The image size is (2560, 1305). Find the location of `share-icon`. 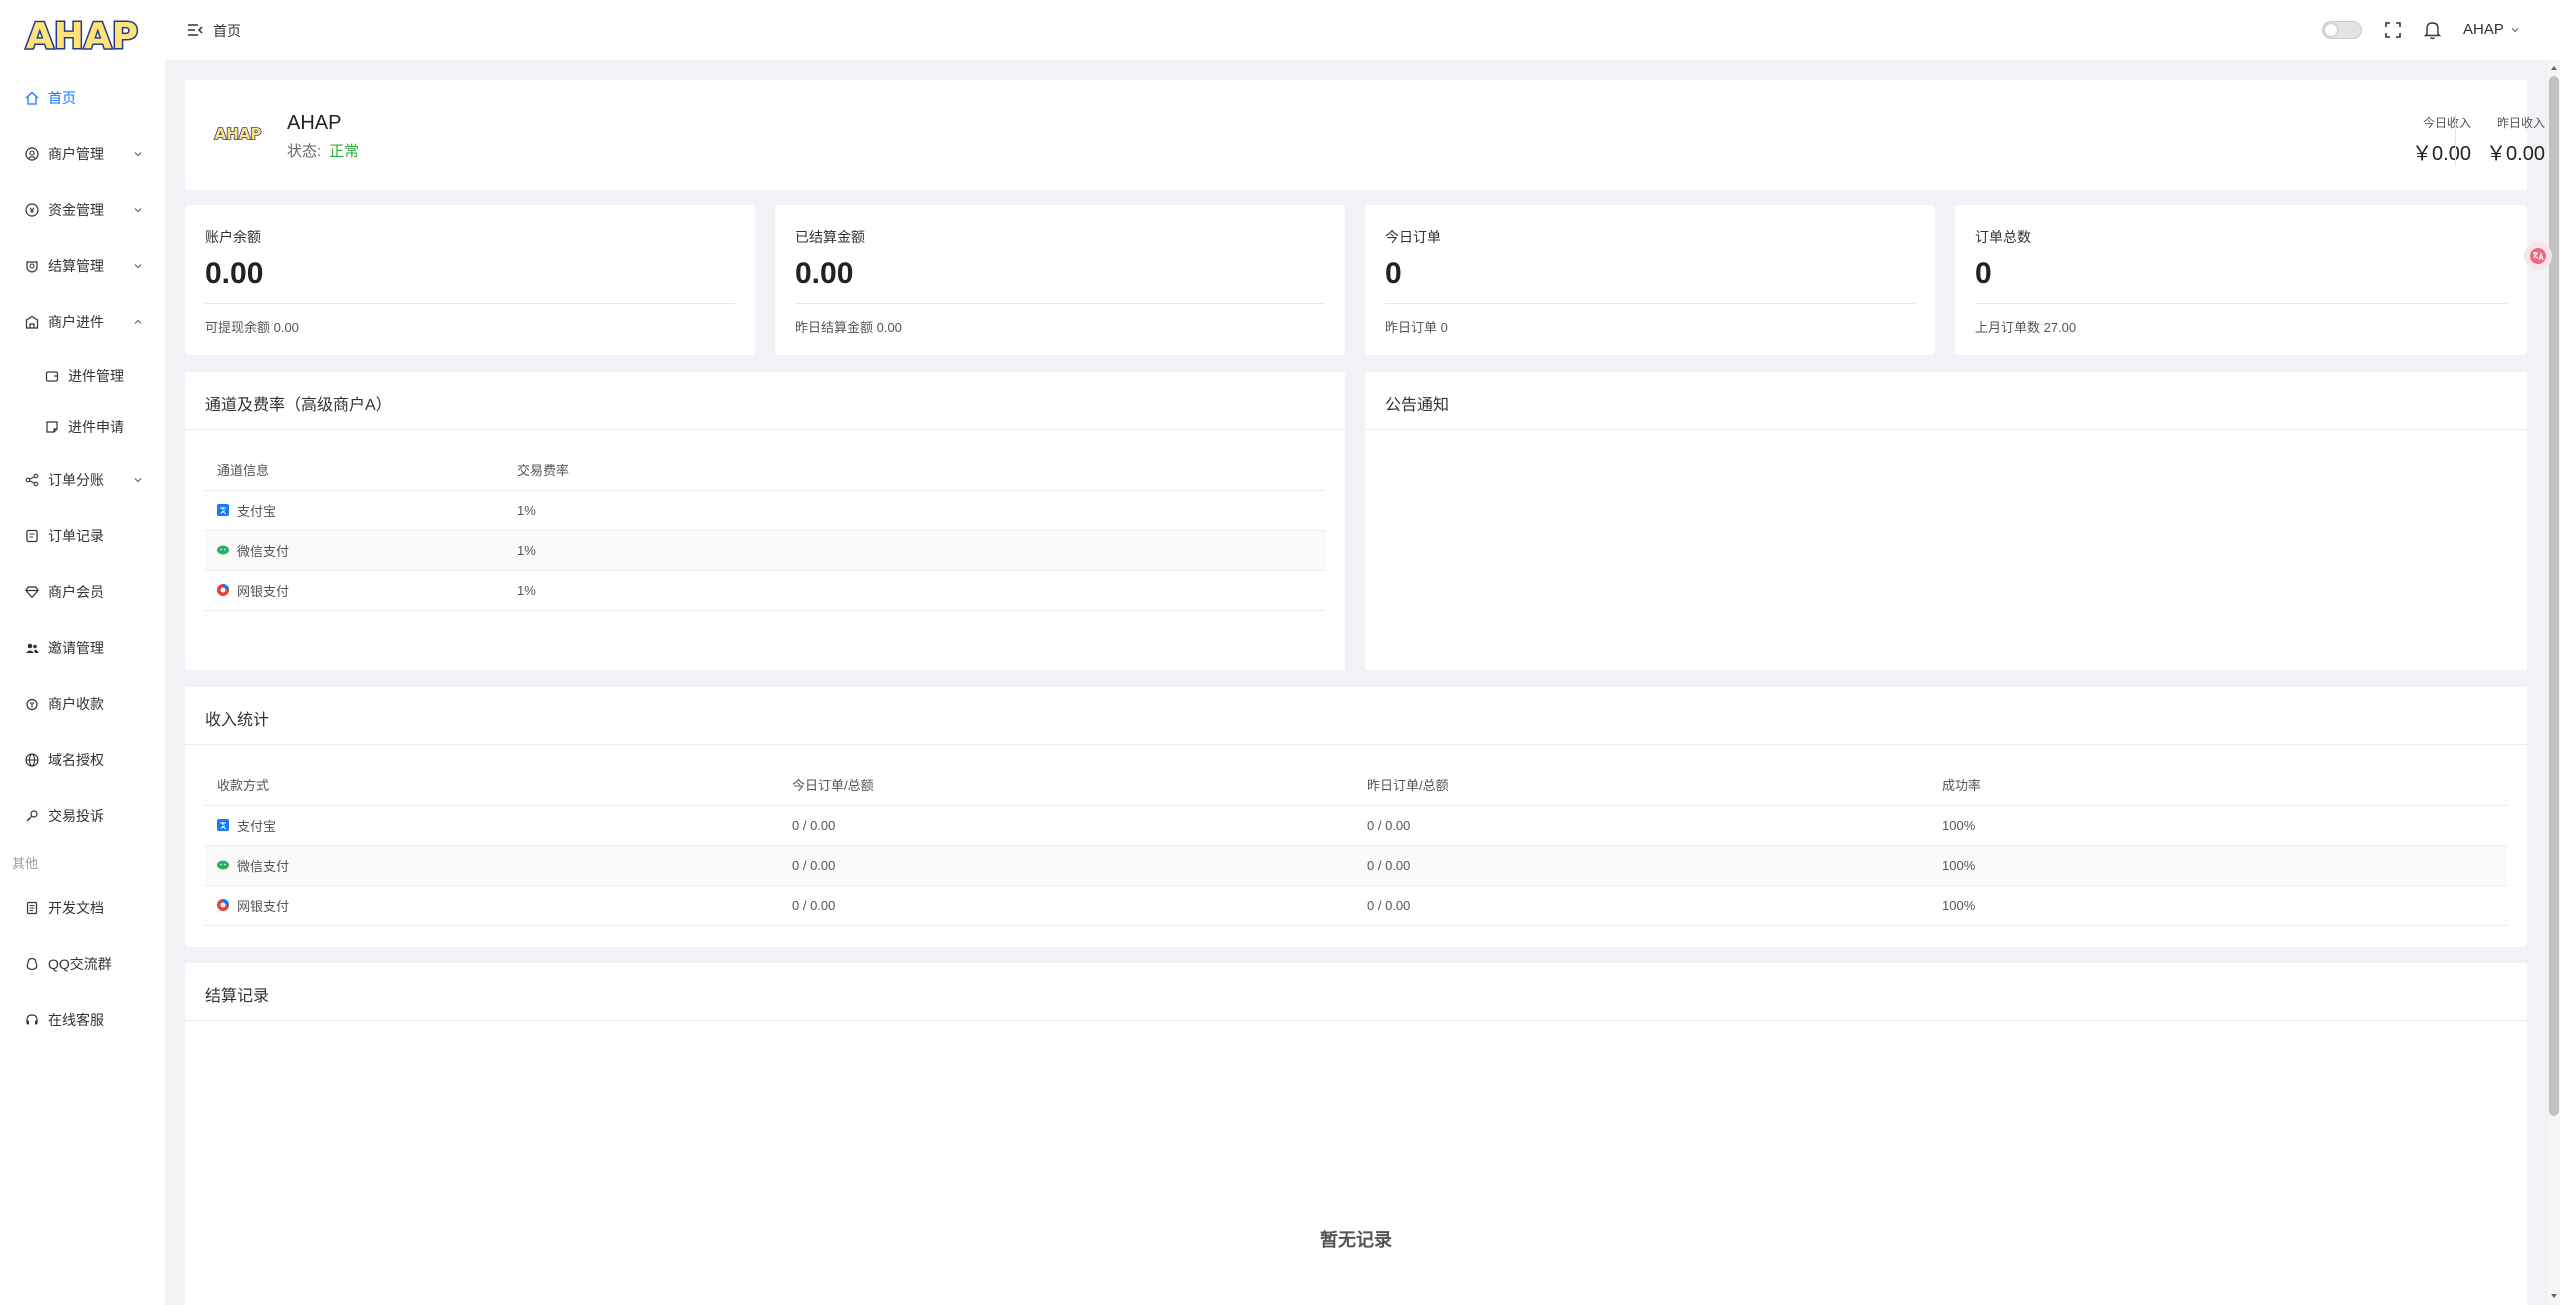

share-icon is located at coordinates (32, 480).